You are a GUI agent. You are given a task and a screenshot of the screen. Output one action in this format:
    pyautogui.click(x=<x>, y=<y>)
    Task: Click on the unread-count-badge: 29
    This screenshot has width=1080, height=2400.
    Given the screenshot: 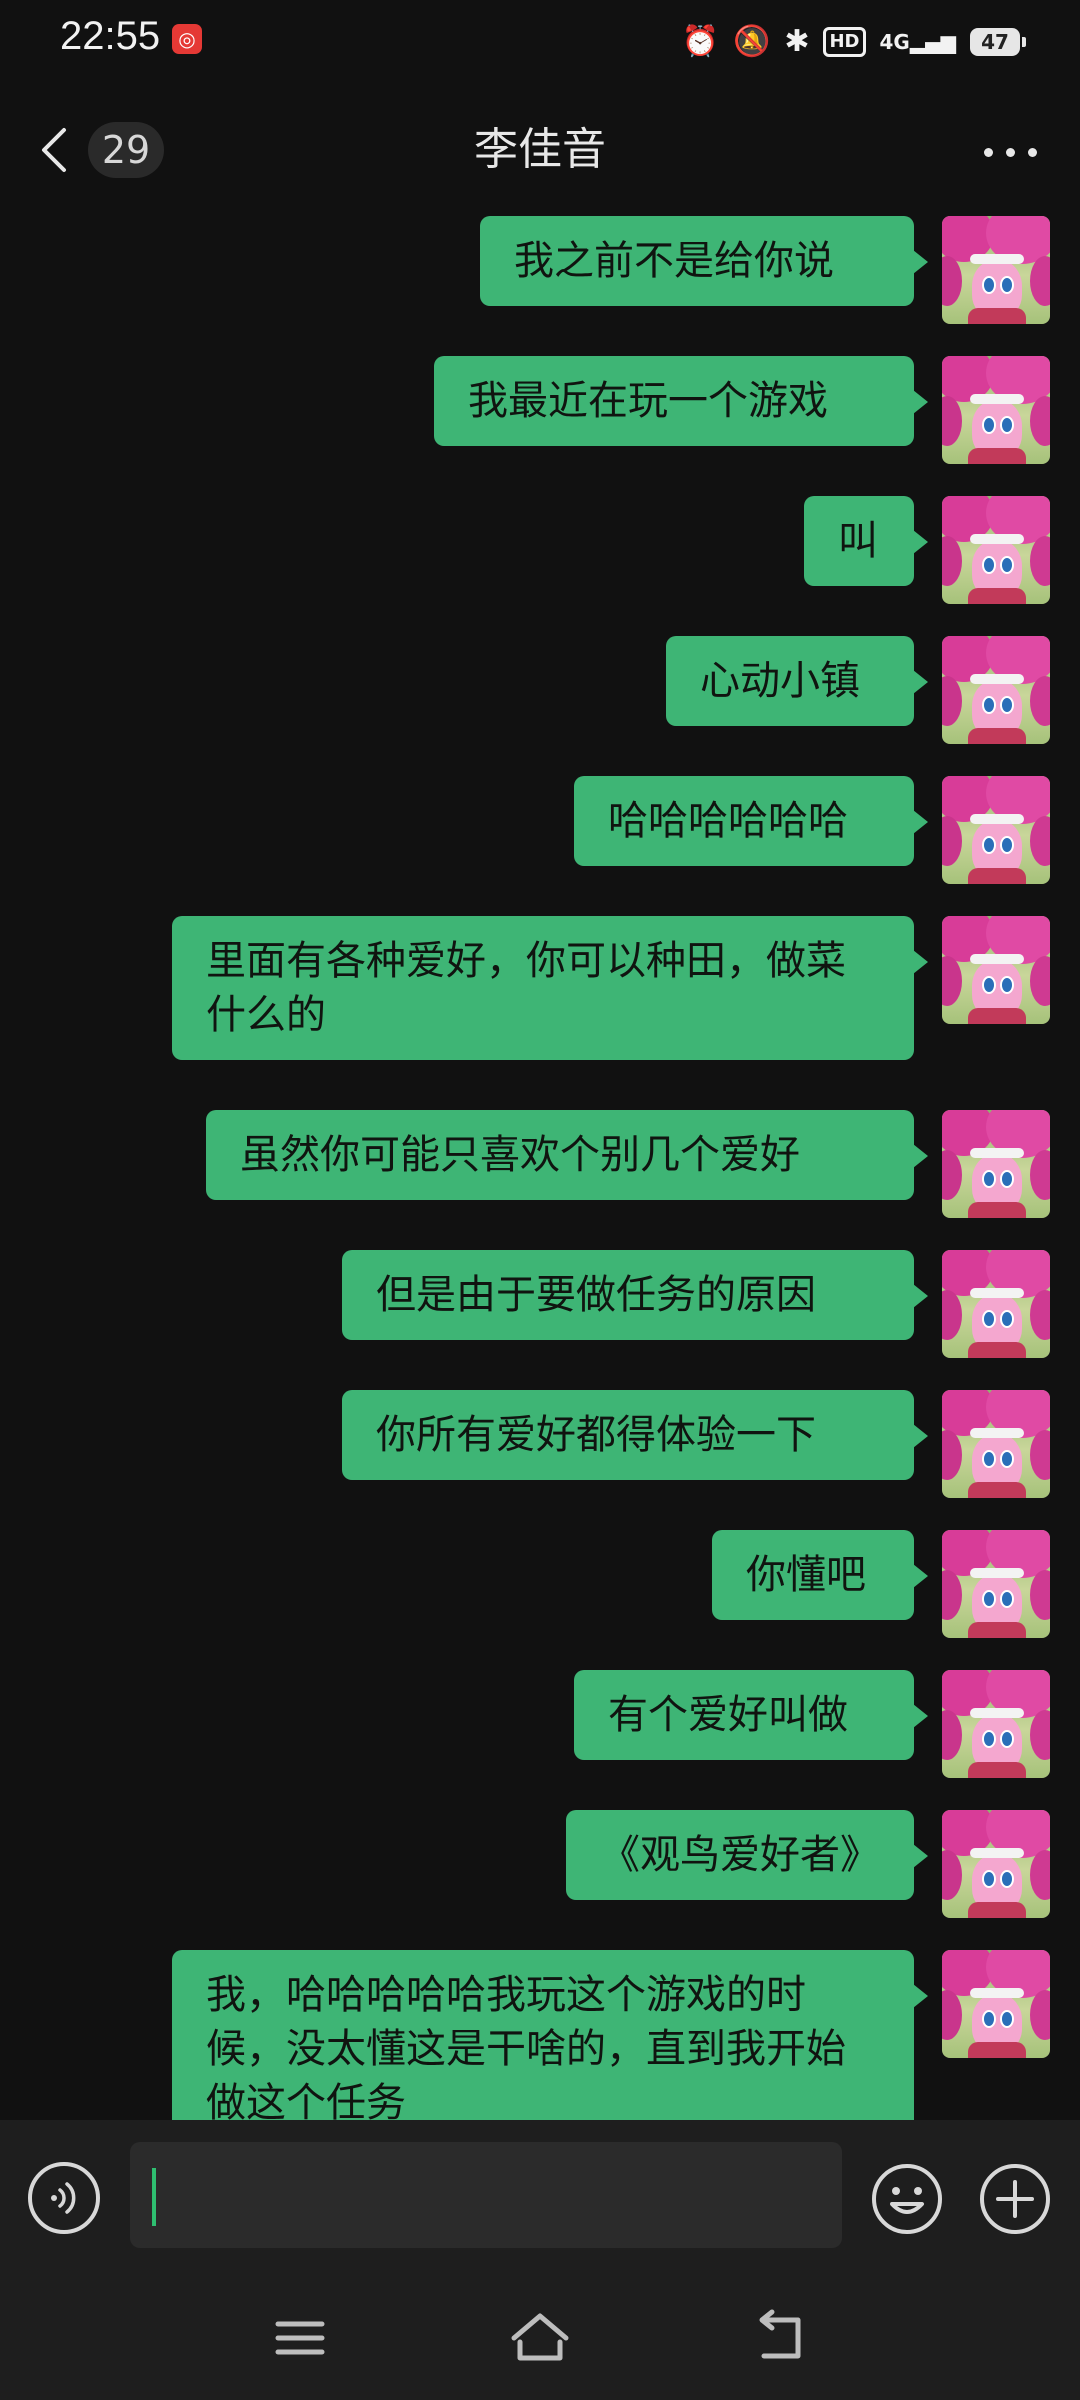 What is the action you would take?
    pyautogui.click(x=126, y=150)
    